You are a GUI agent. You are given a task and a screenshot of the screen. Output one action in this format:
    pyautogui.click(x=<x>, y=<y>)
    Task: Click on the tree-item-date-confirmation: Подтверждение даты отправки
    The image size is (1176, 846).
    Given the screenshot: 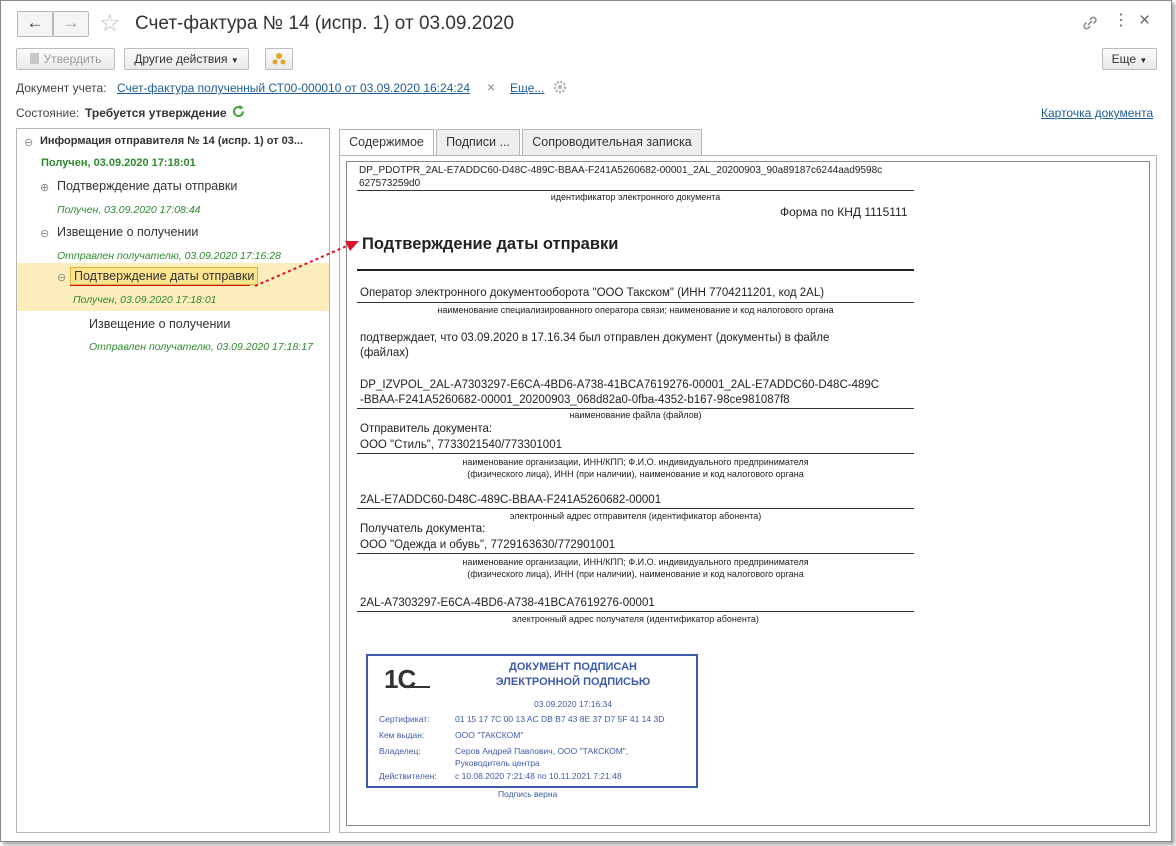 What is the action you would take?
    pyautogui.click(x=147, y=186)
    